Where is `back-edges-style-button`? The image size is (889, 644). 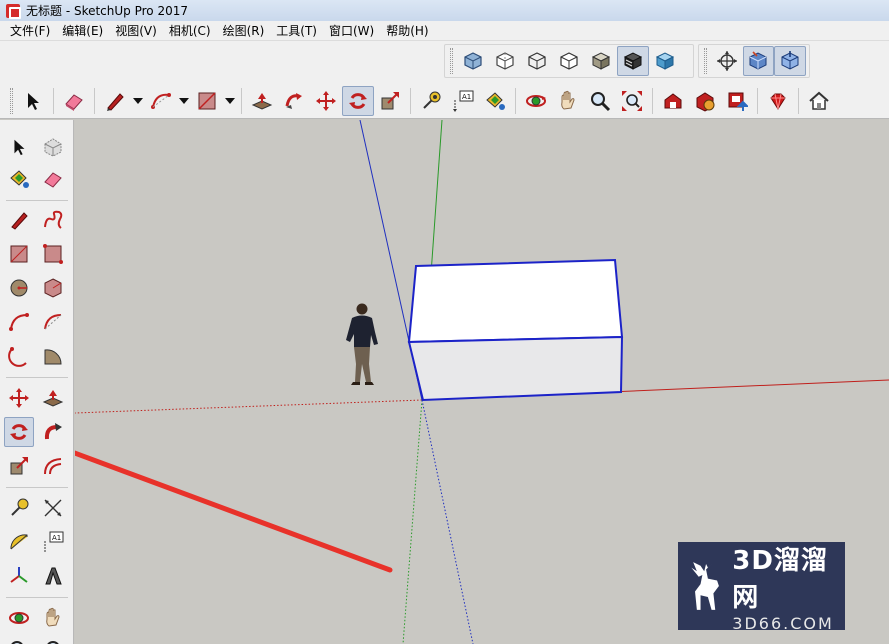 back-edges-style-button is located at coordinates (505, 61).